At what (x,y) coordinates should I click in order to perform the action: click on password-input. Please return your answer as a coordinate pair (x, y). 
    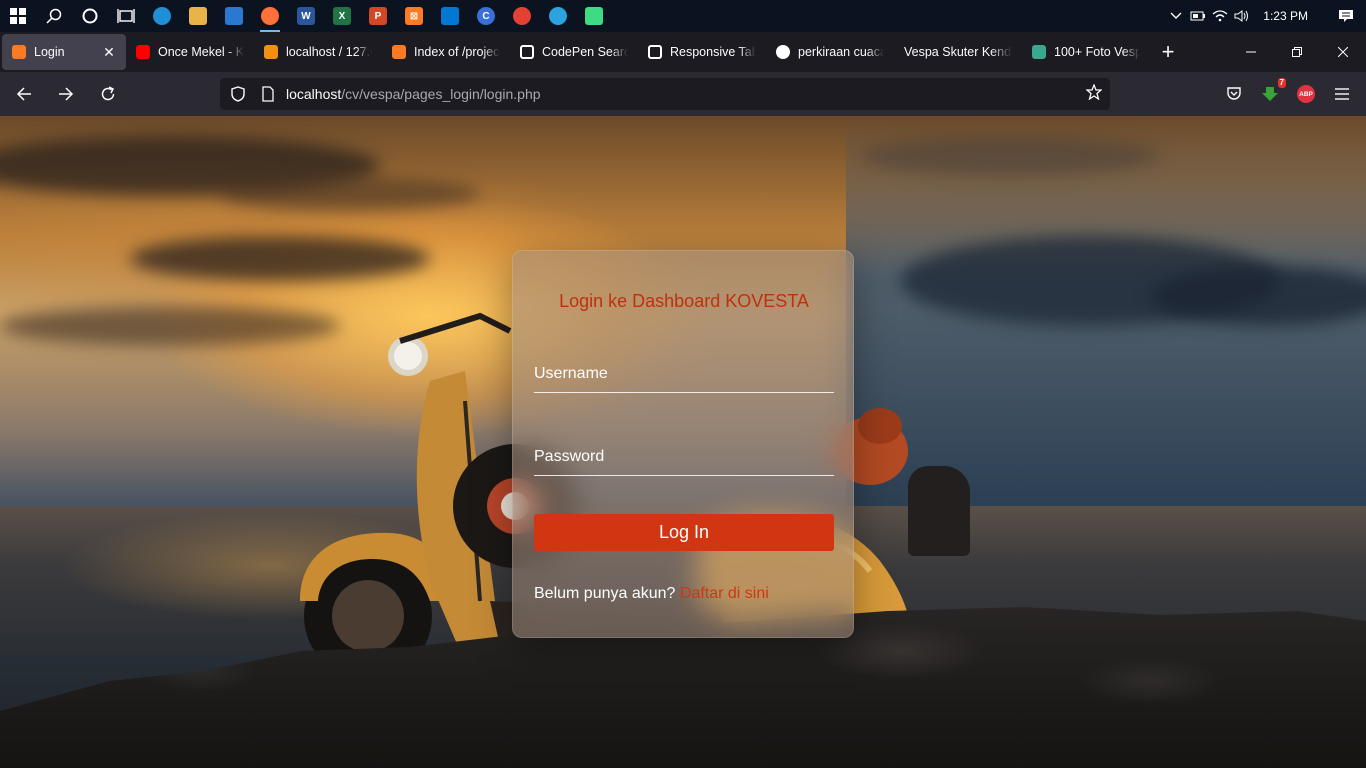
    Looking at the image, I should click on (684, 457).